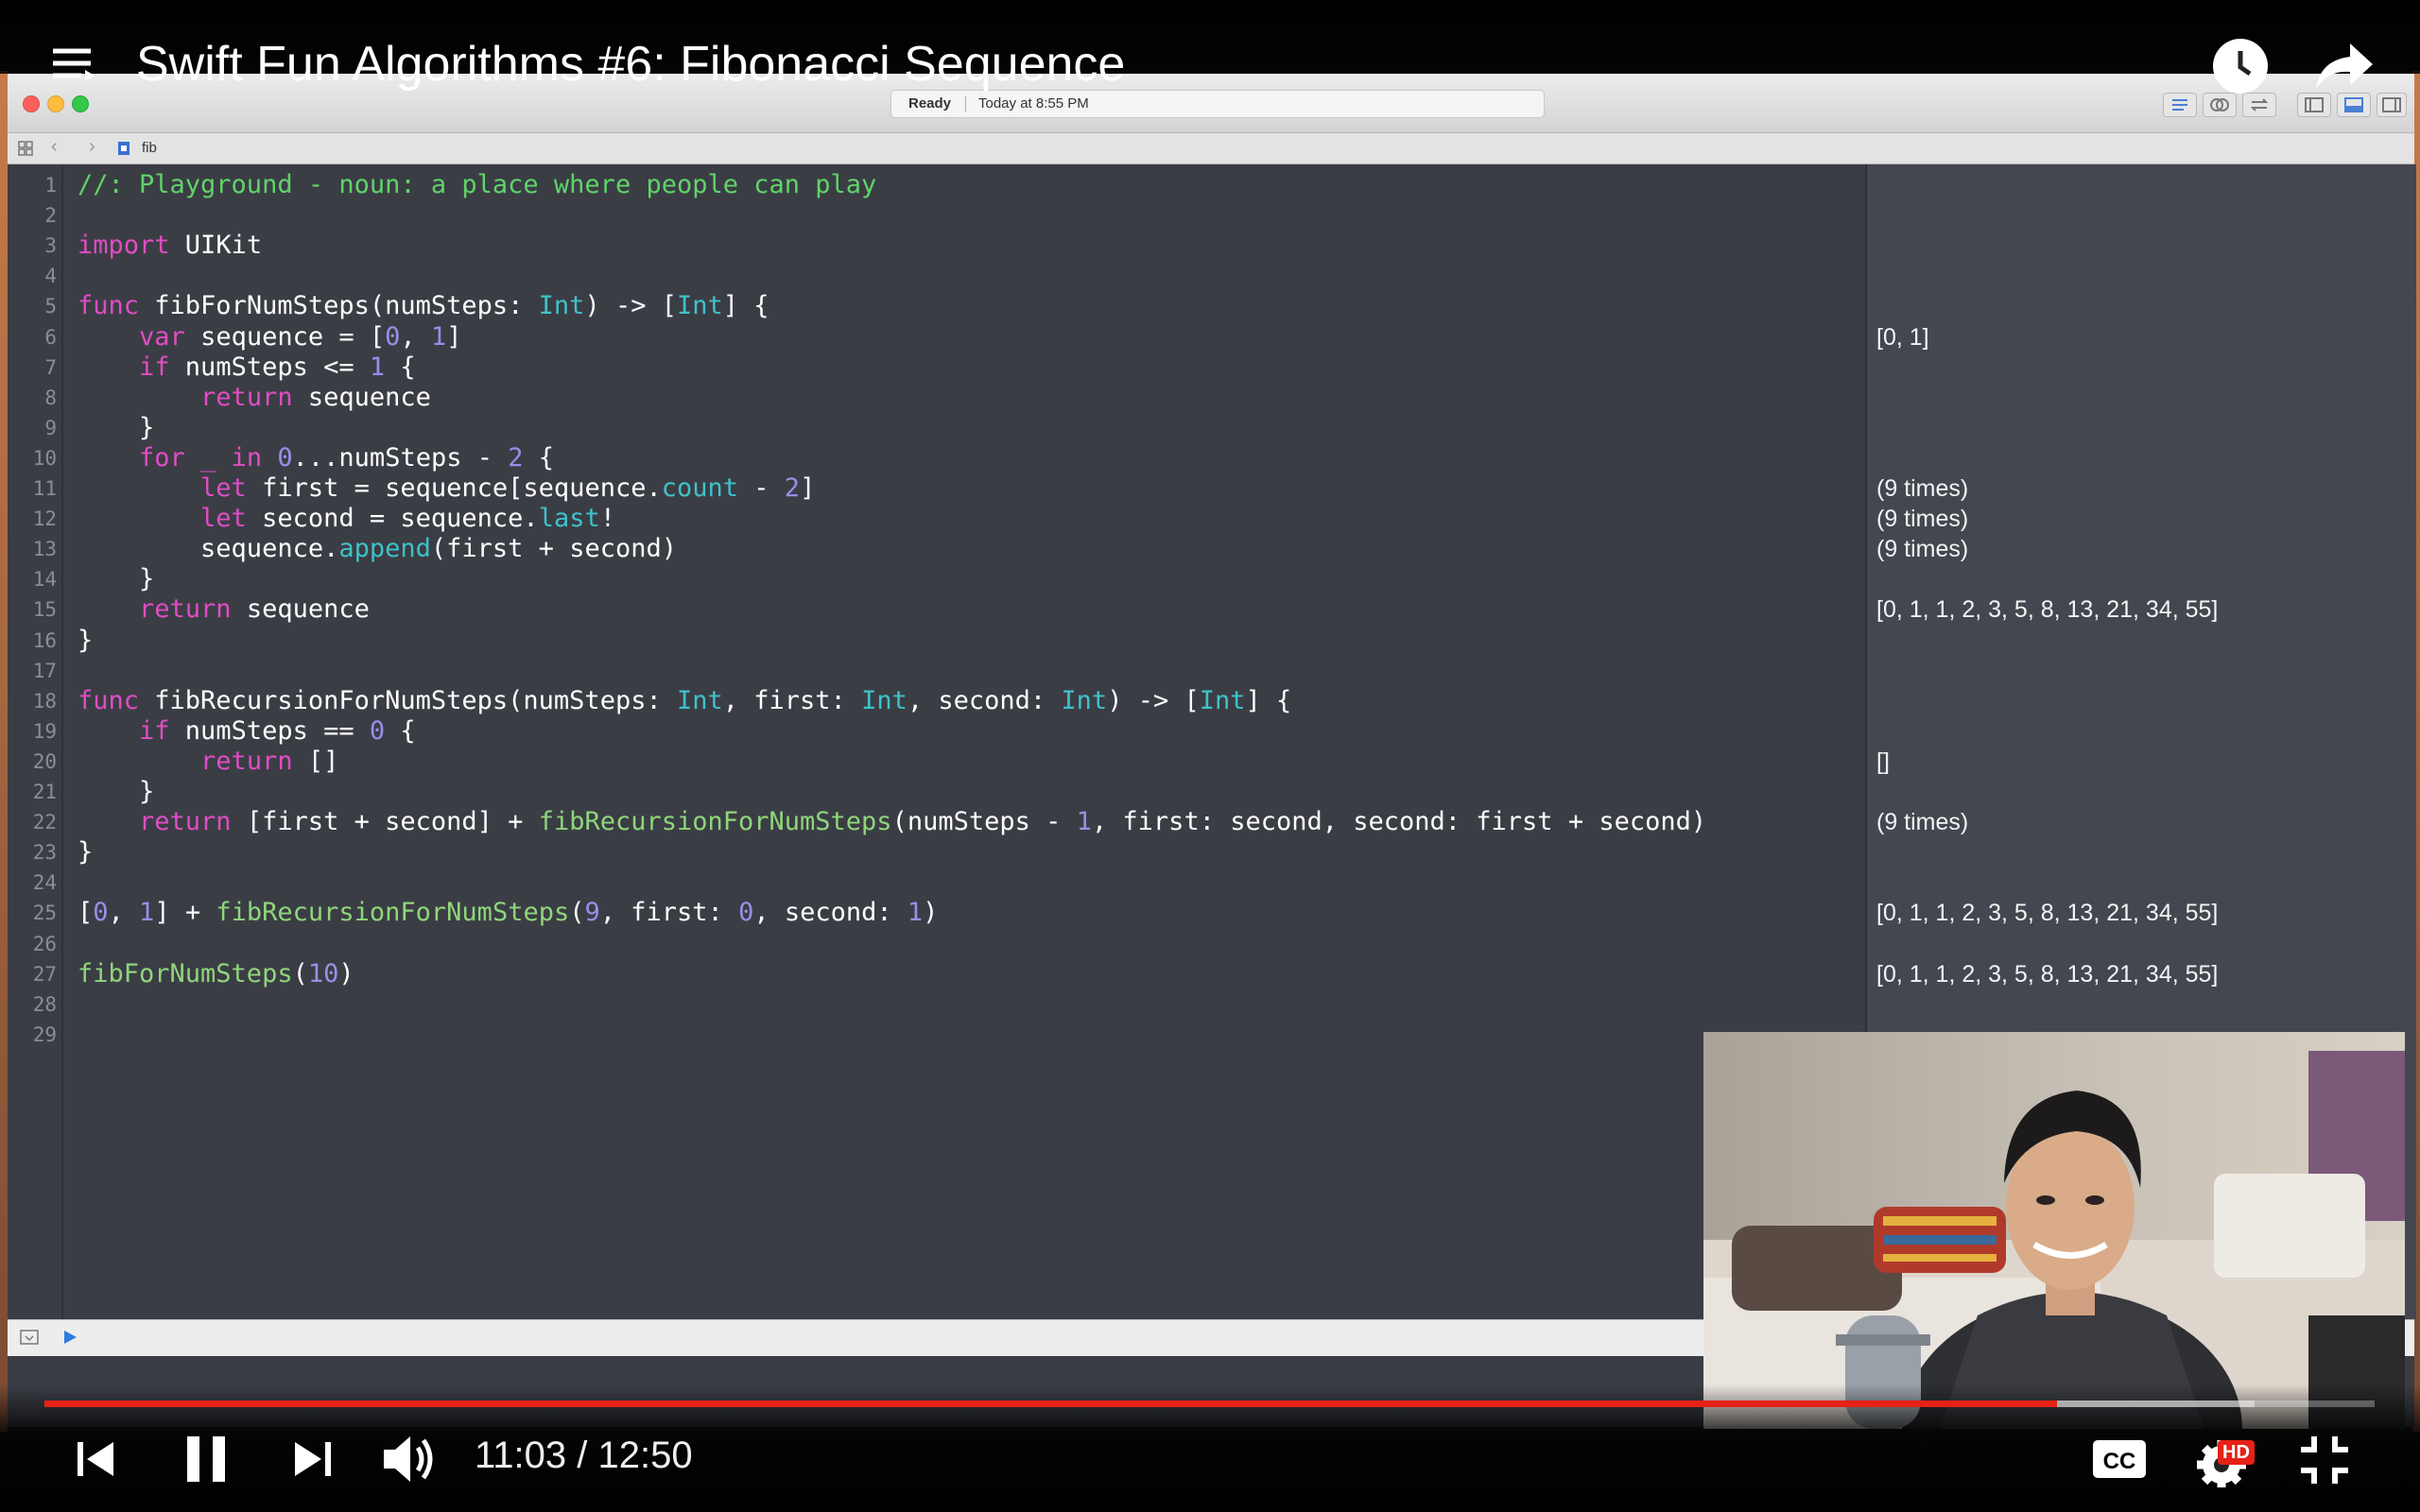 This screenshot has width=2420, height=1512. Describe the element at coordinates (2240, 68) in the screenshot. I see `watch-later-clock-icon` at that location.